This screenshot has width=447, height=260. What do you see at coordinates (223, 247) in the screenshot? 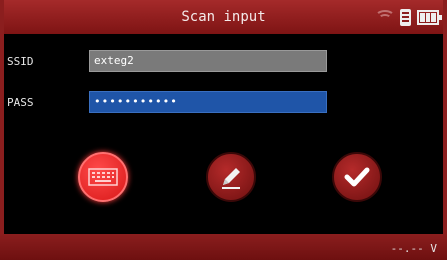
I see `status-bar: --.-- V` at bounding box center [223, 247].